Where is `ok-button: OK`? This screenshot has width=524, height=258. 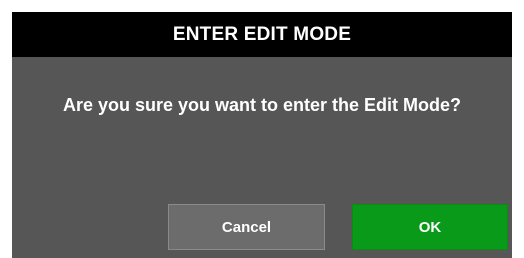
ok-button: OK is located at coordinates (430, 227).